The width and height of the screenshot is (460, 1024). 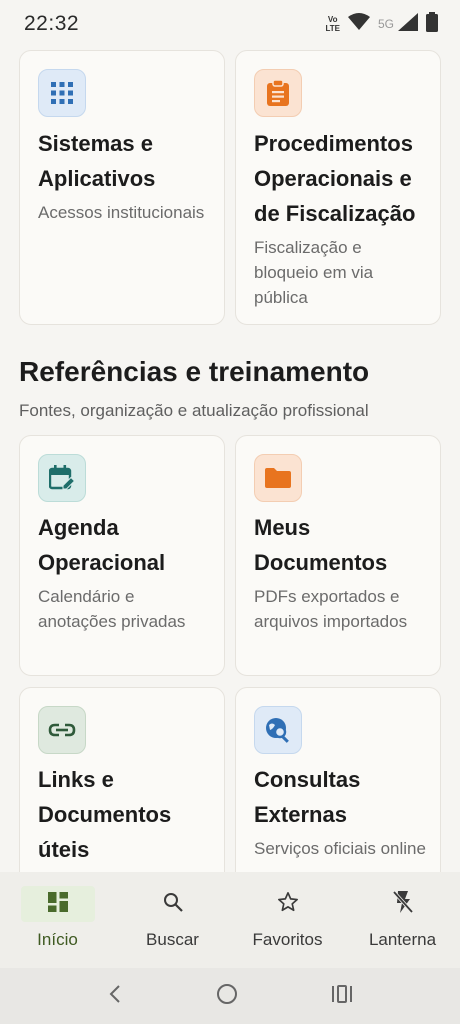 I want to click on card-title: Meus Documentos, so click(x=321, y=545).